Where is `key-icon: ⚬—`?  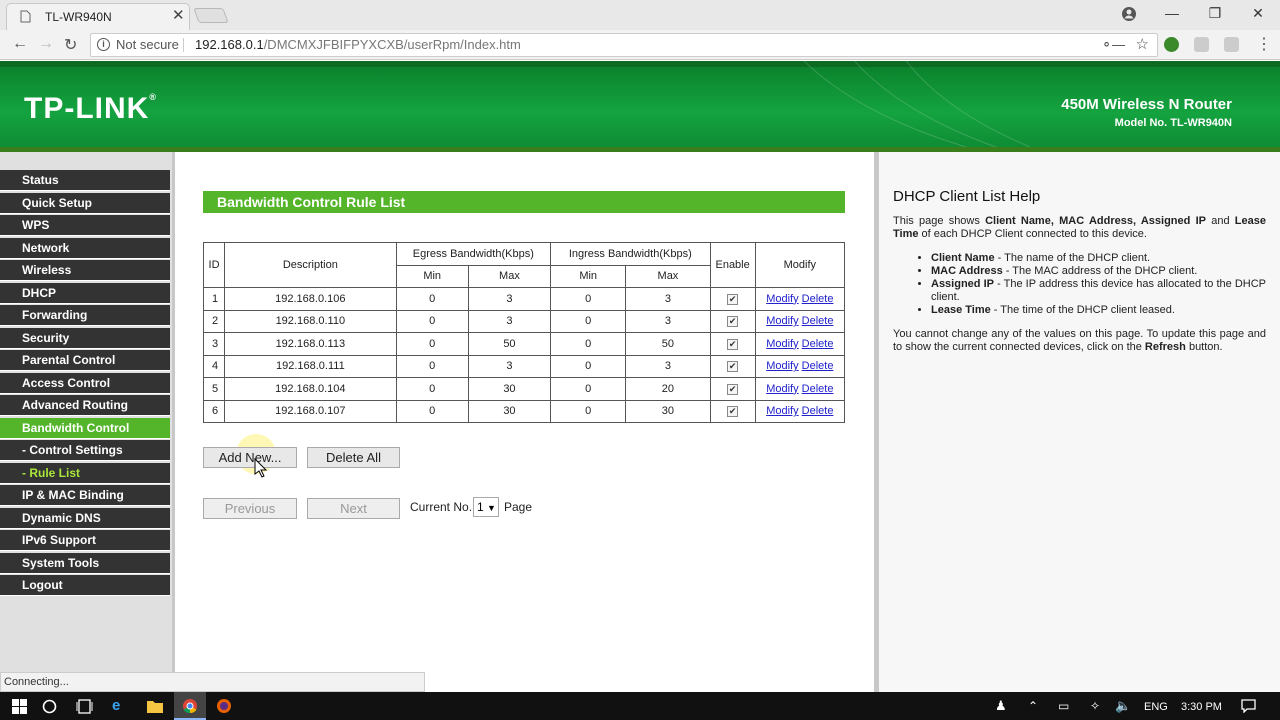 key-icon: ⚬— is located at coordinates (1113, 45).